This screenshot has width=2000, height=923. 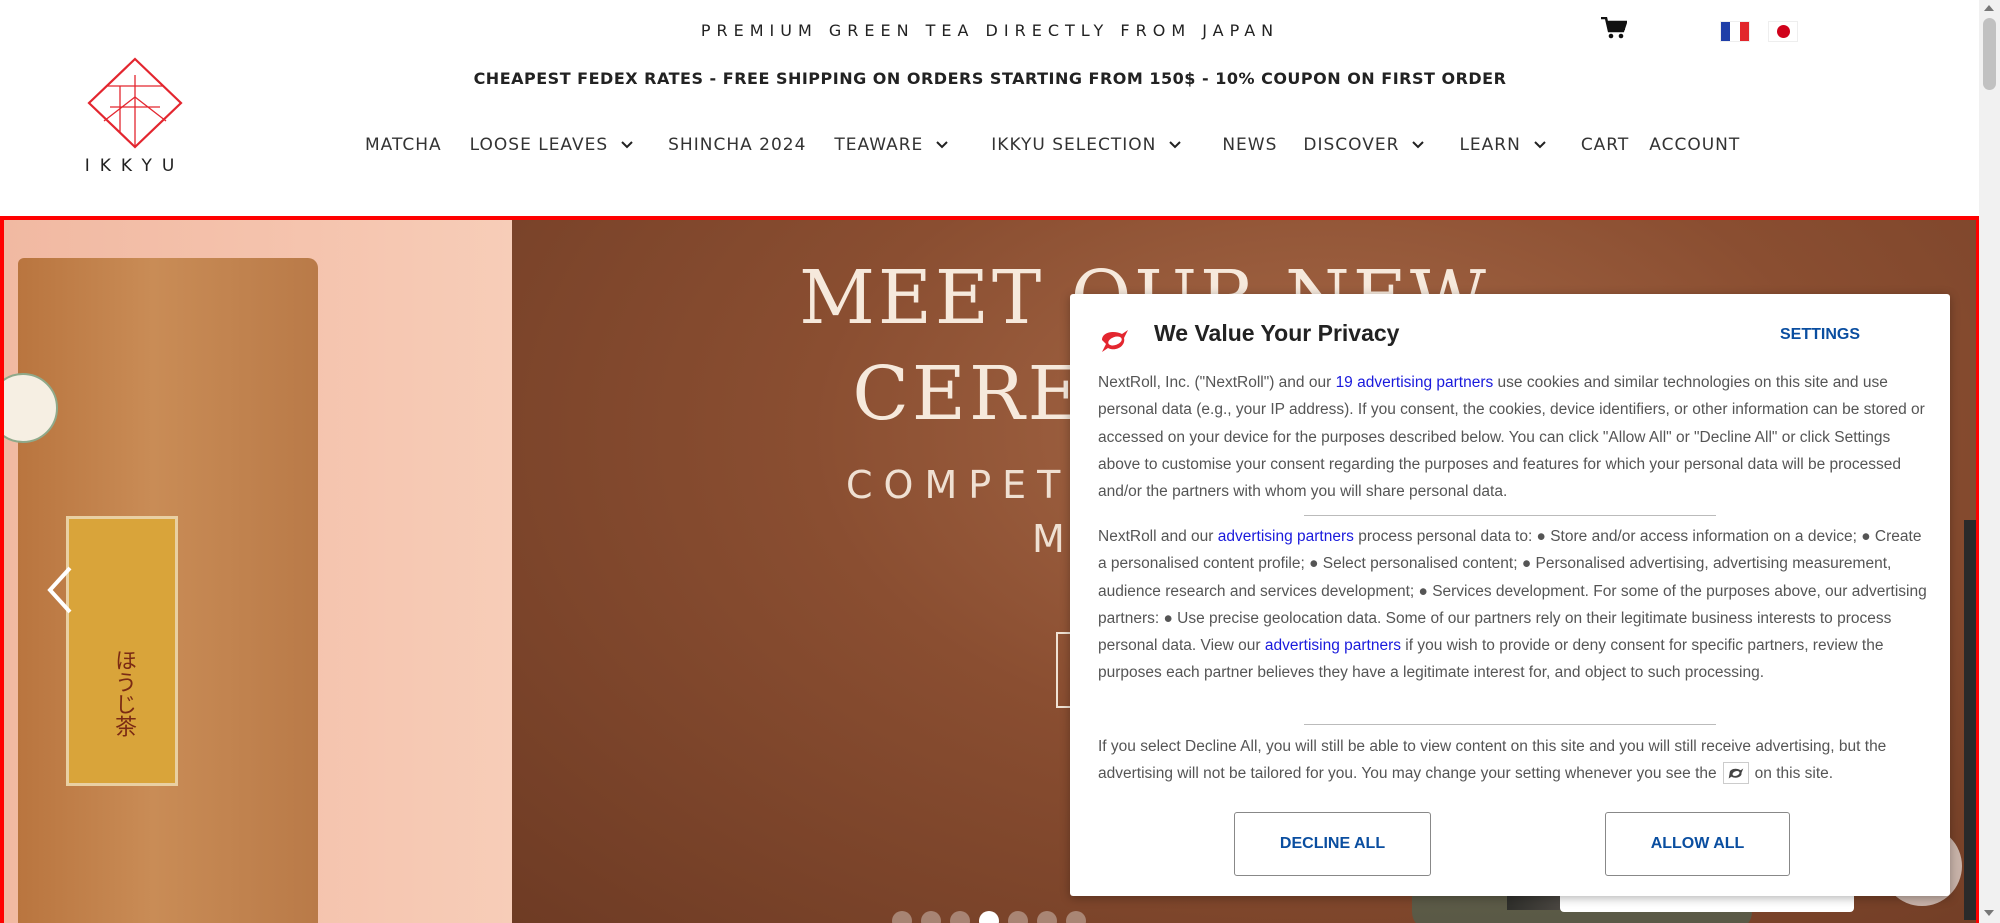 What do you see at coordinates (1158, 536) in the screenshot?
I see `consent-text: NextRoll and our` at bounding box center [1158, 536].